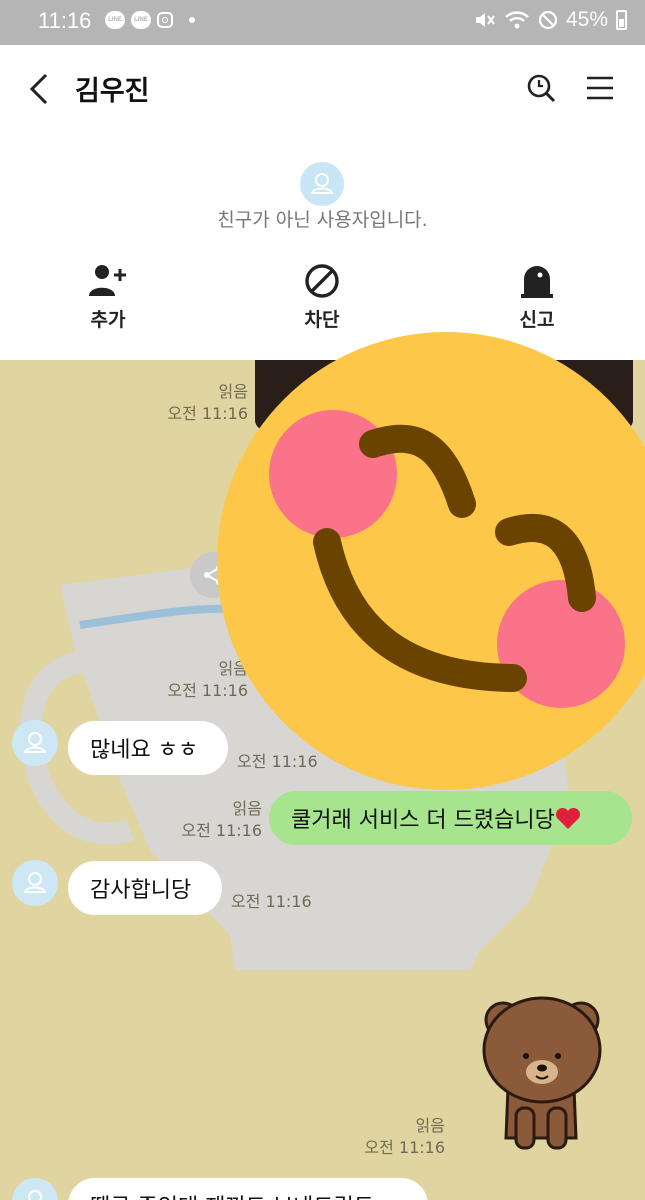 This screenshot has height=1200, width=645. Describe the element at coordinates (537, 320) in the screenshot. I see `report-label: 신고` at that location.